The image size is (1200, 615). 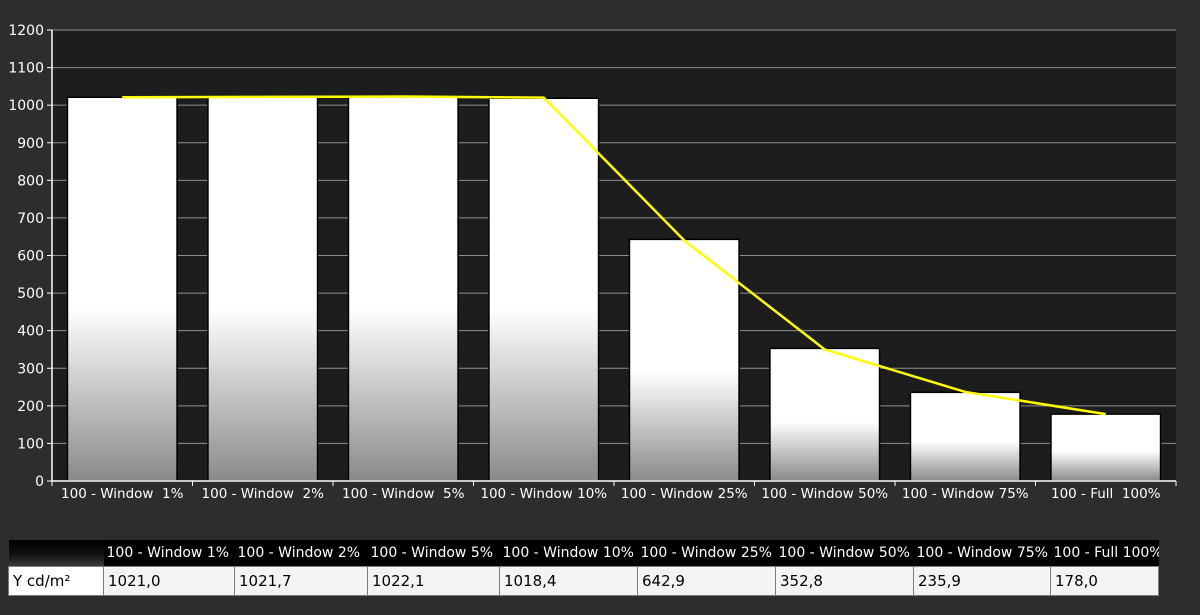 I want to click on y-tick-label: 800, so click(x=30, y=181).